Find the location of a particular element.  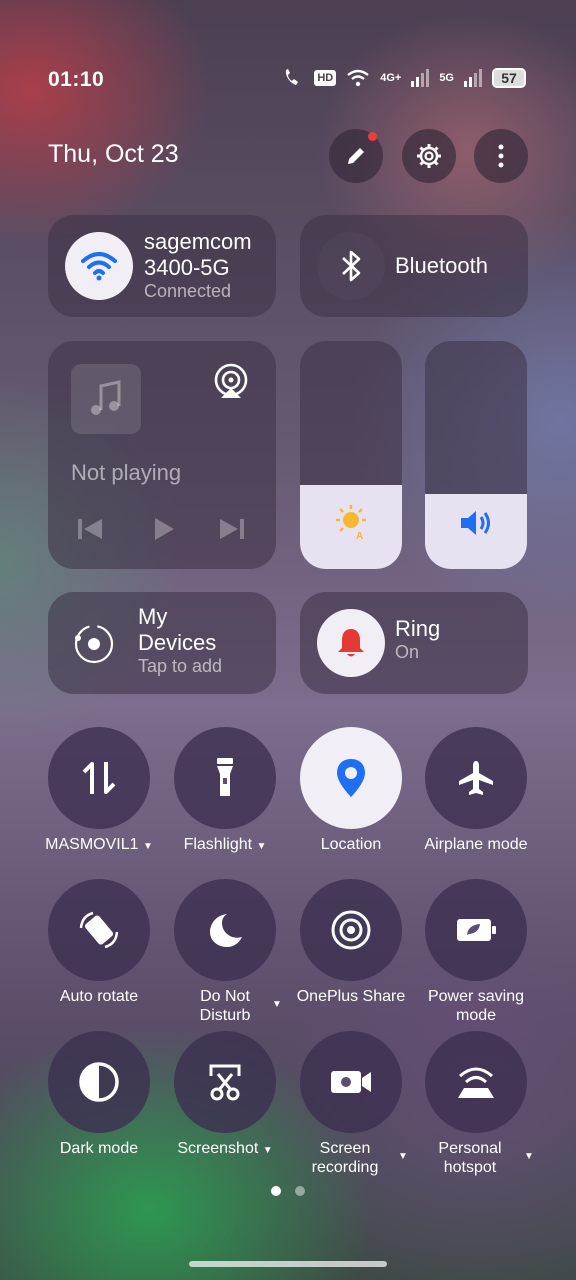

wifi-toggle is located at coordinates (99, 266).